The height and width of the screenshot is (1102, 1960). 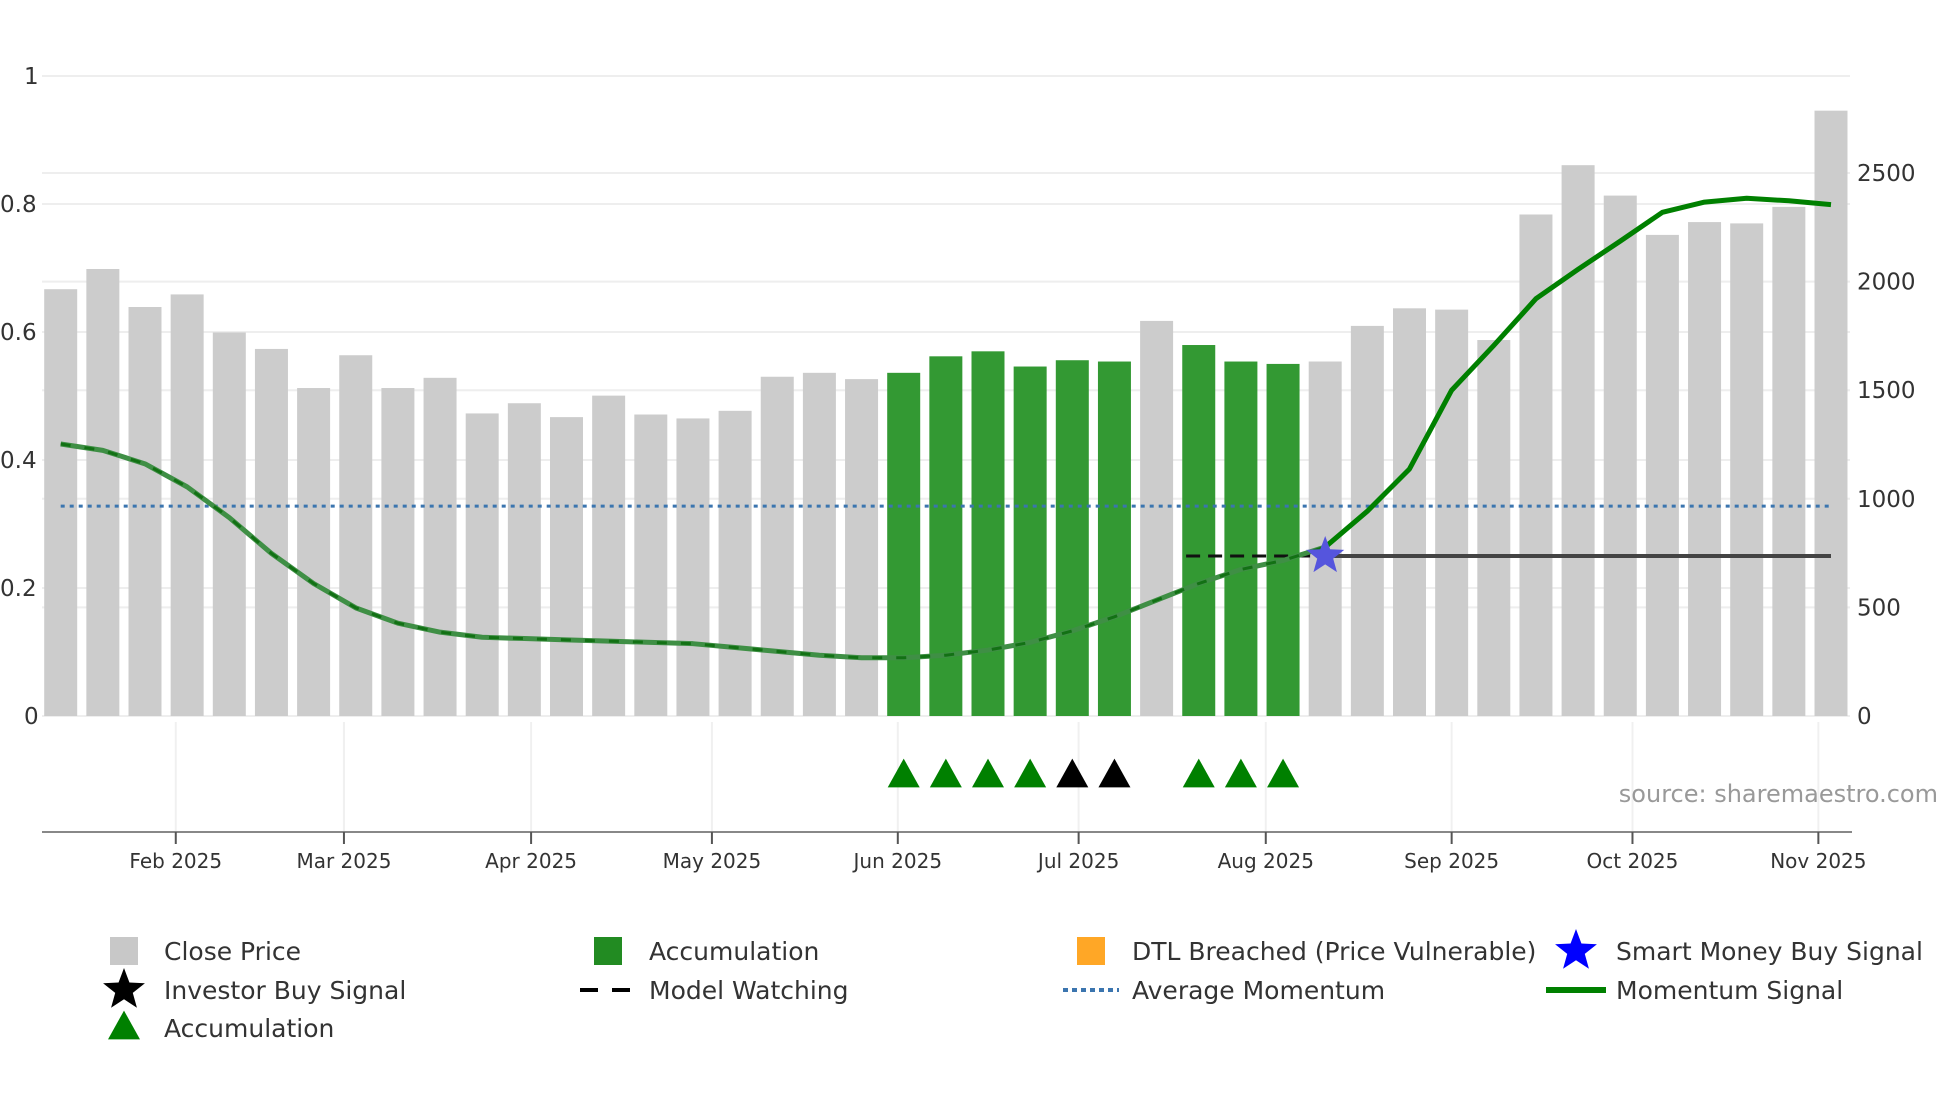 I want to click on x-axis-tick-label: Mar 2025, so click(x=343, y=861).